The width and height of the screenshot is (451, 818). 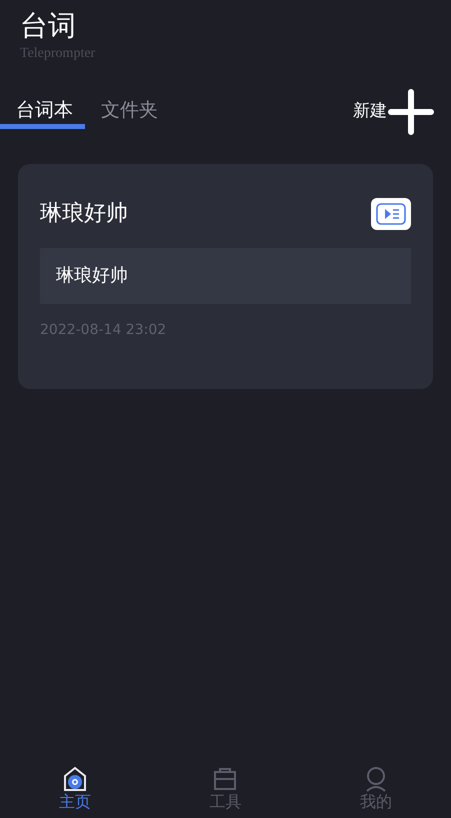 What do you see at coordinates (225, 779) in the screenshot?
I see `toolbox-icon` at bounding box center [225, 779].